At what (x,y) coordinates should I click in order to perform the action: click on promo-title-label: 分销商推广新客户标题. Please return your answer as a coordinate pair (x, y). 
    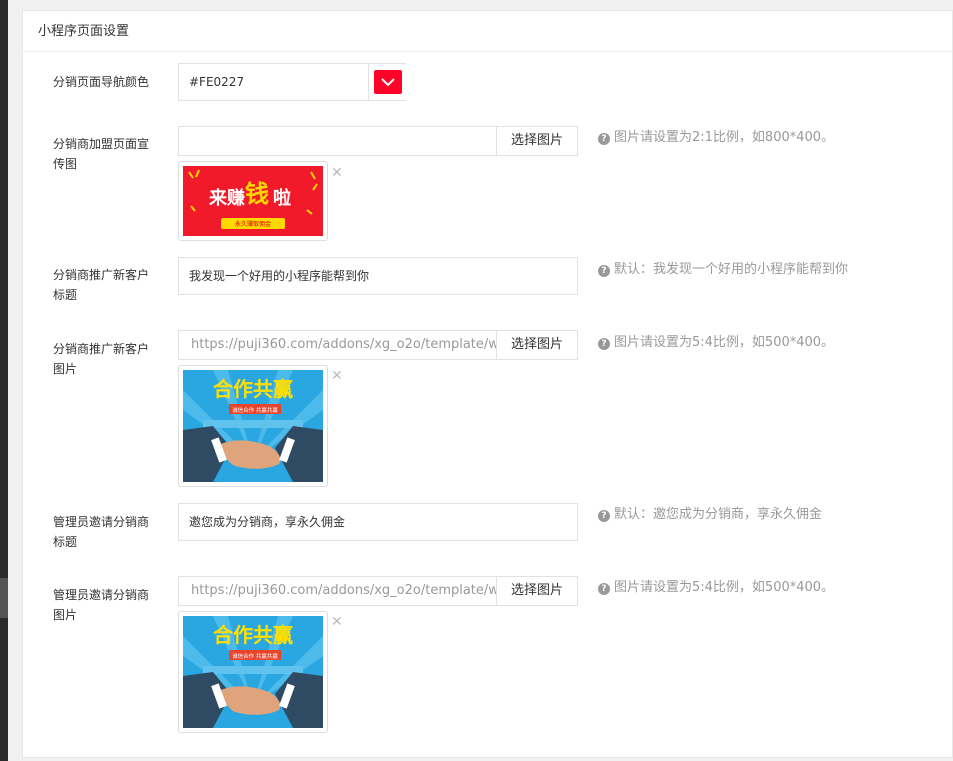
    Looking at the image, I should click on (101, 285).